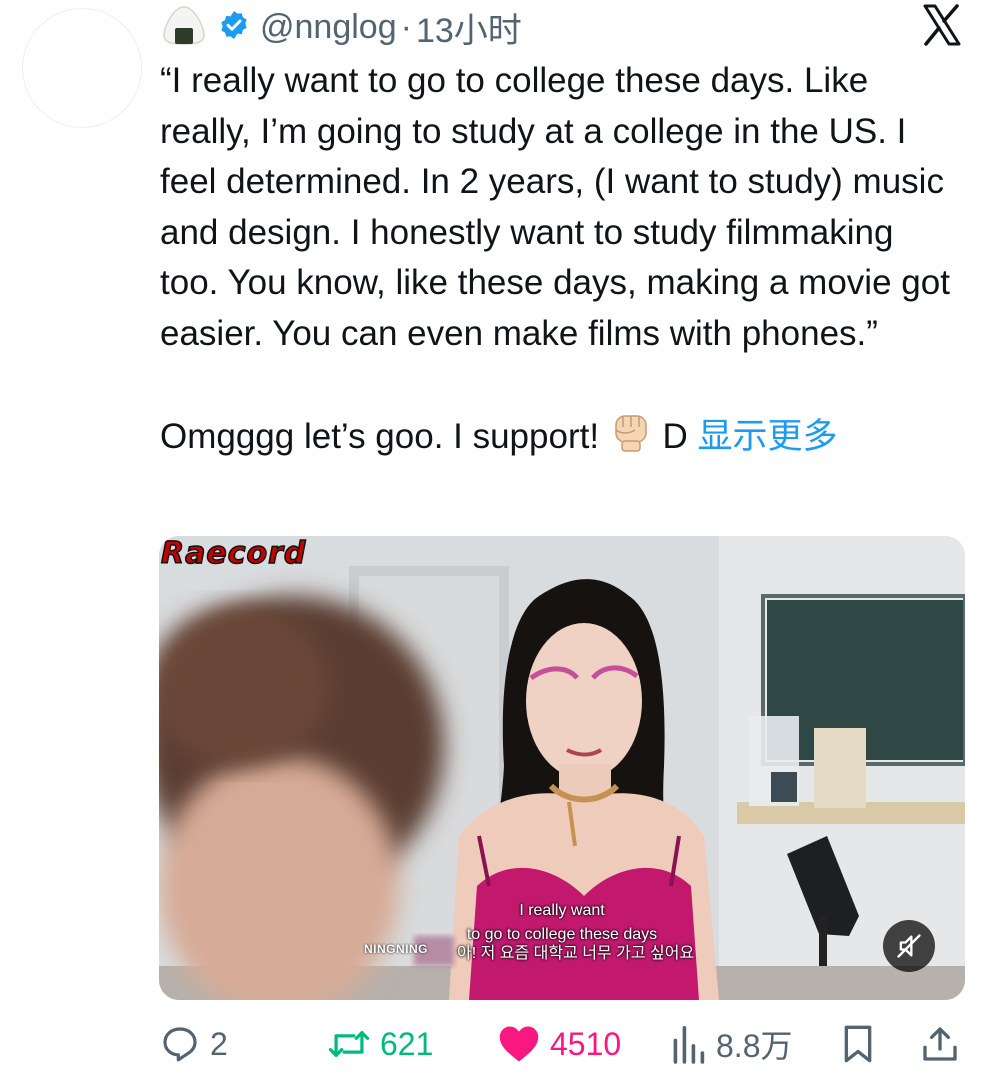  I want to click on bookmark-icon, so click(858, 1044).